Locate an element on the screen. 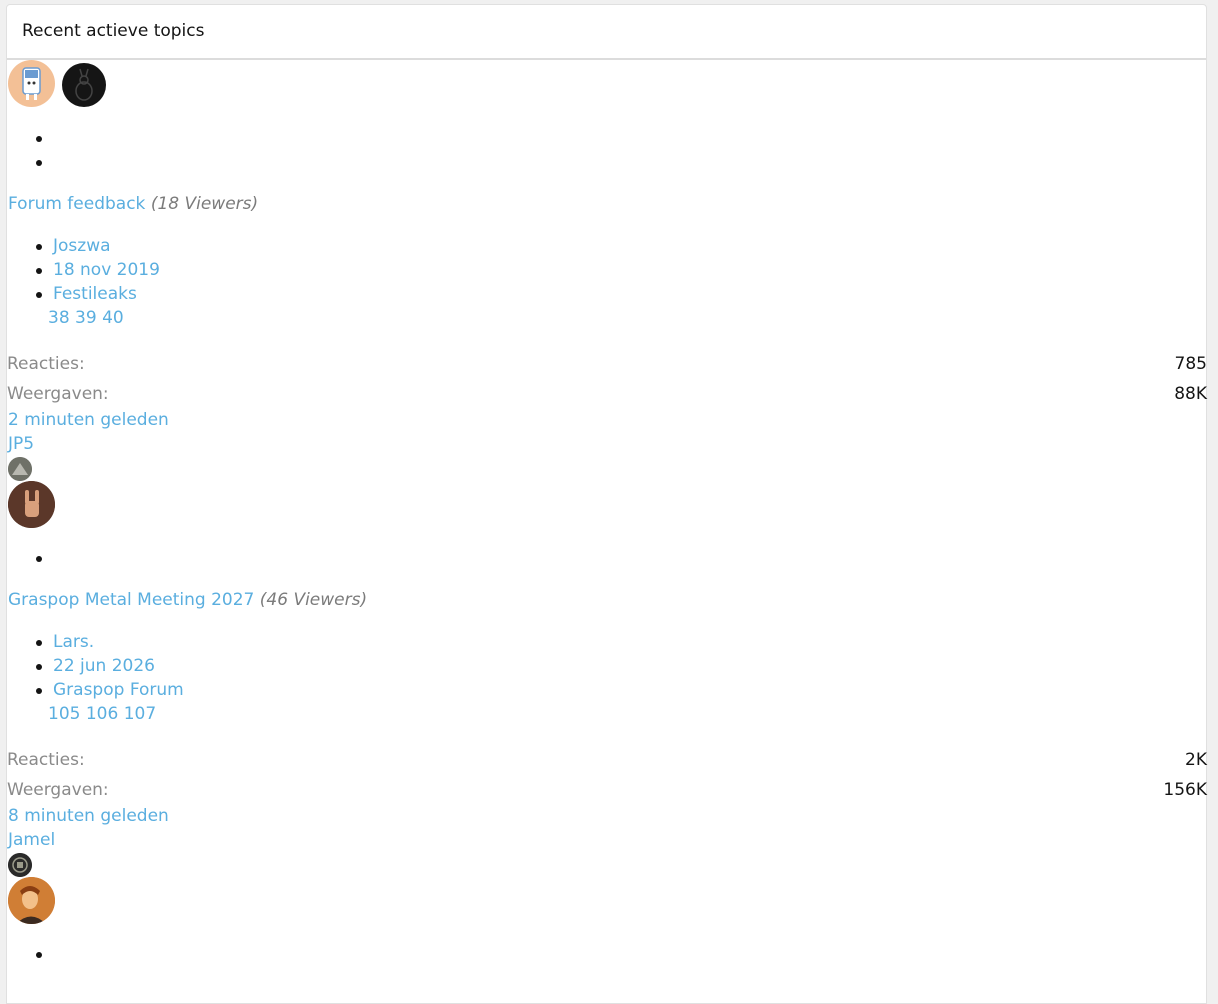 The image size is (1218, 1004). topic-title-link: Forum feedback is located at coordinates (76, 204).